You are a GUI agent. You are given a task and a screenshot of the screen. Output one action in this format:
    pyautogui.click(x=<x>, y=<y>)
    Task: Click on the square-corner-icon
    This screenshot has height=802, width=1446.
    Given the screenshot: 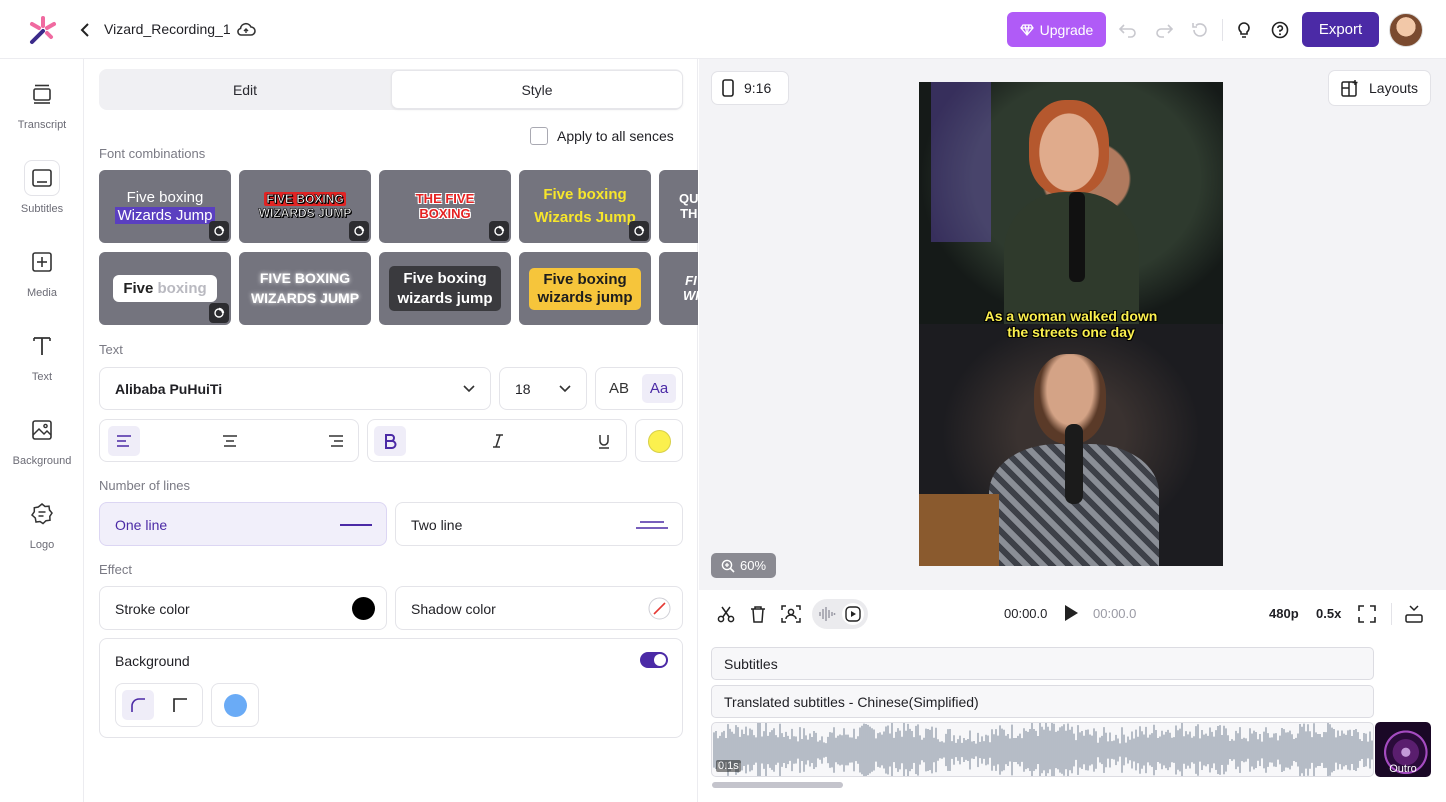 What is the action you would take?
    pyautogui.click(x=180, y=705)
    